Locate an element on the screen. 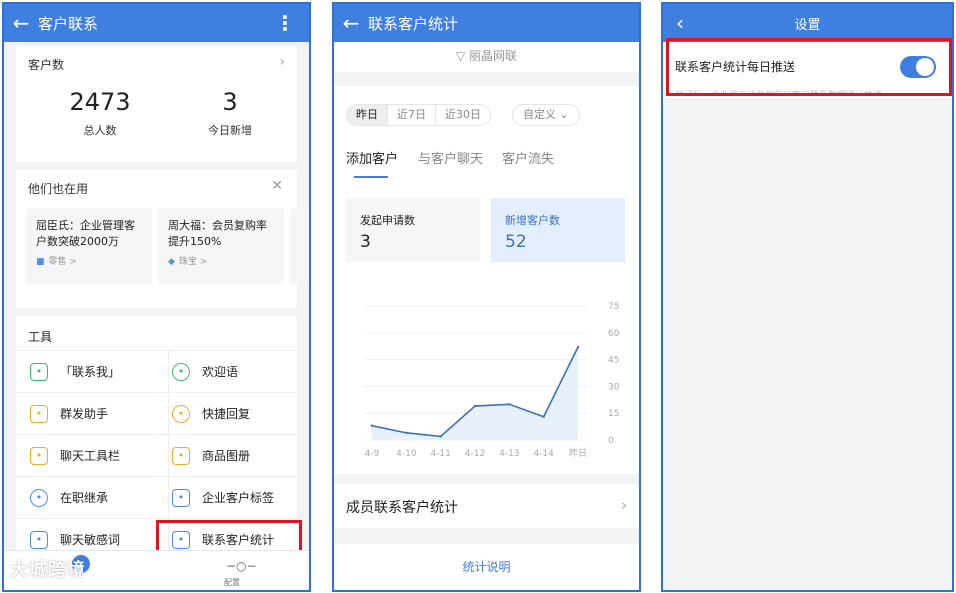 The image size is (956, 593). filter-label: 丽晶网联 is located at coordinates (493, 56).